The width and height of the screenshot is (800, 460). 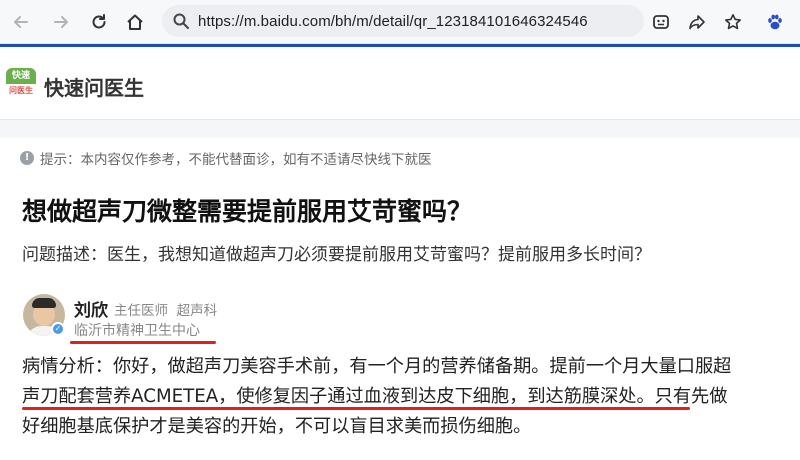 I want to click on back-arrow-icon, so click(x=21, y=22).